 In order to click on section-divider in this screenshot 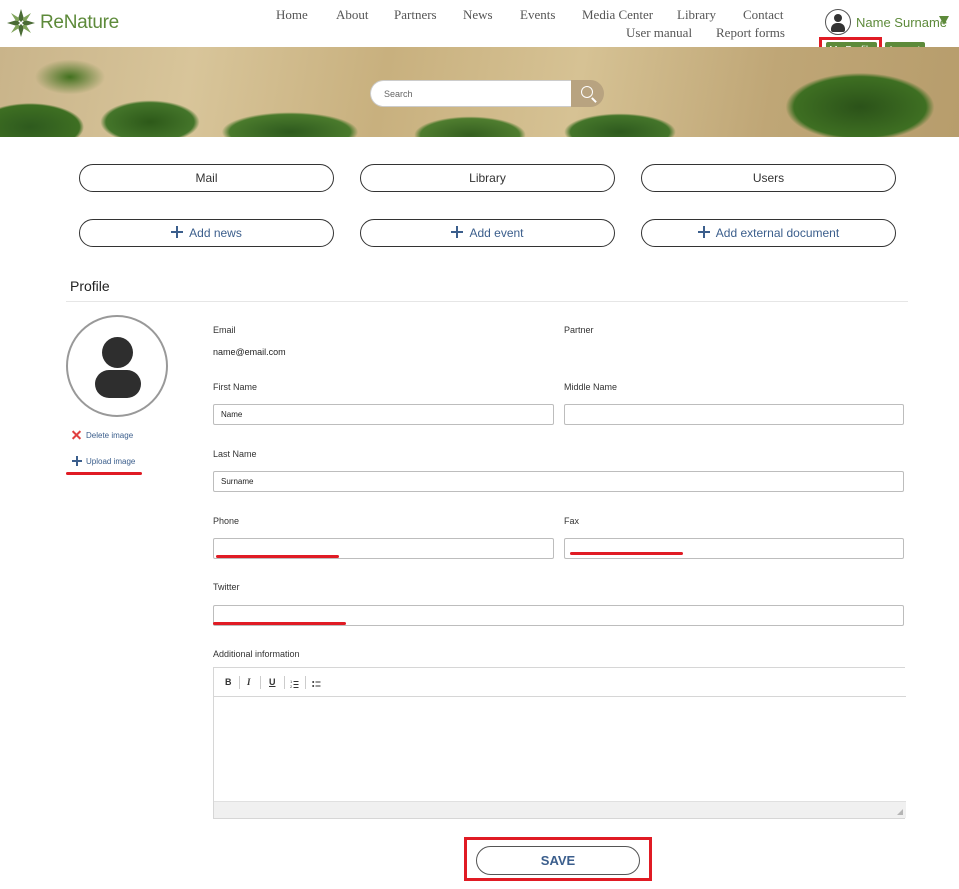, I will do `click(487, 301)`.